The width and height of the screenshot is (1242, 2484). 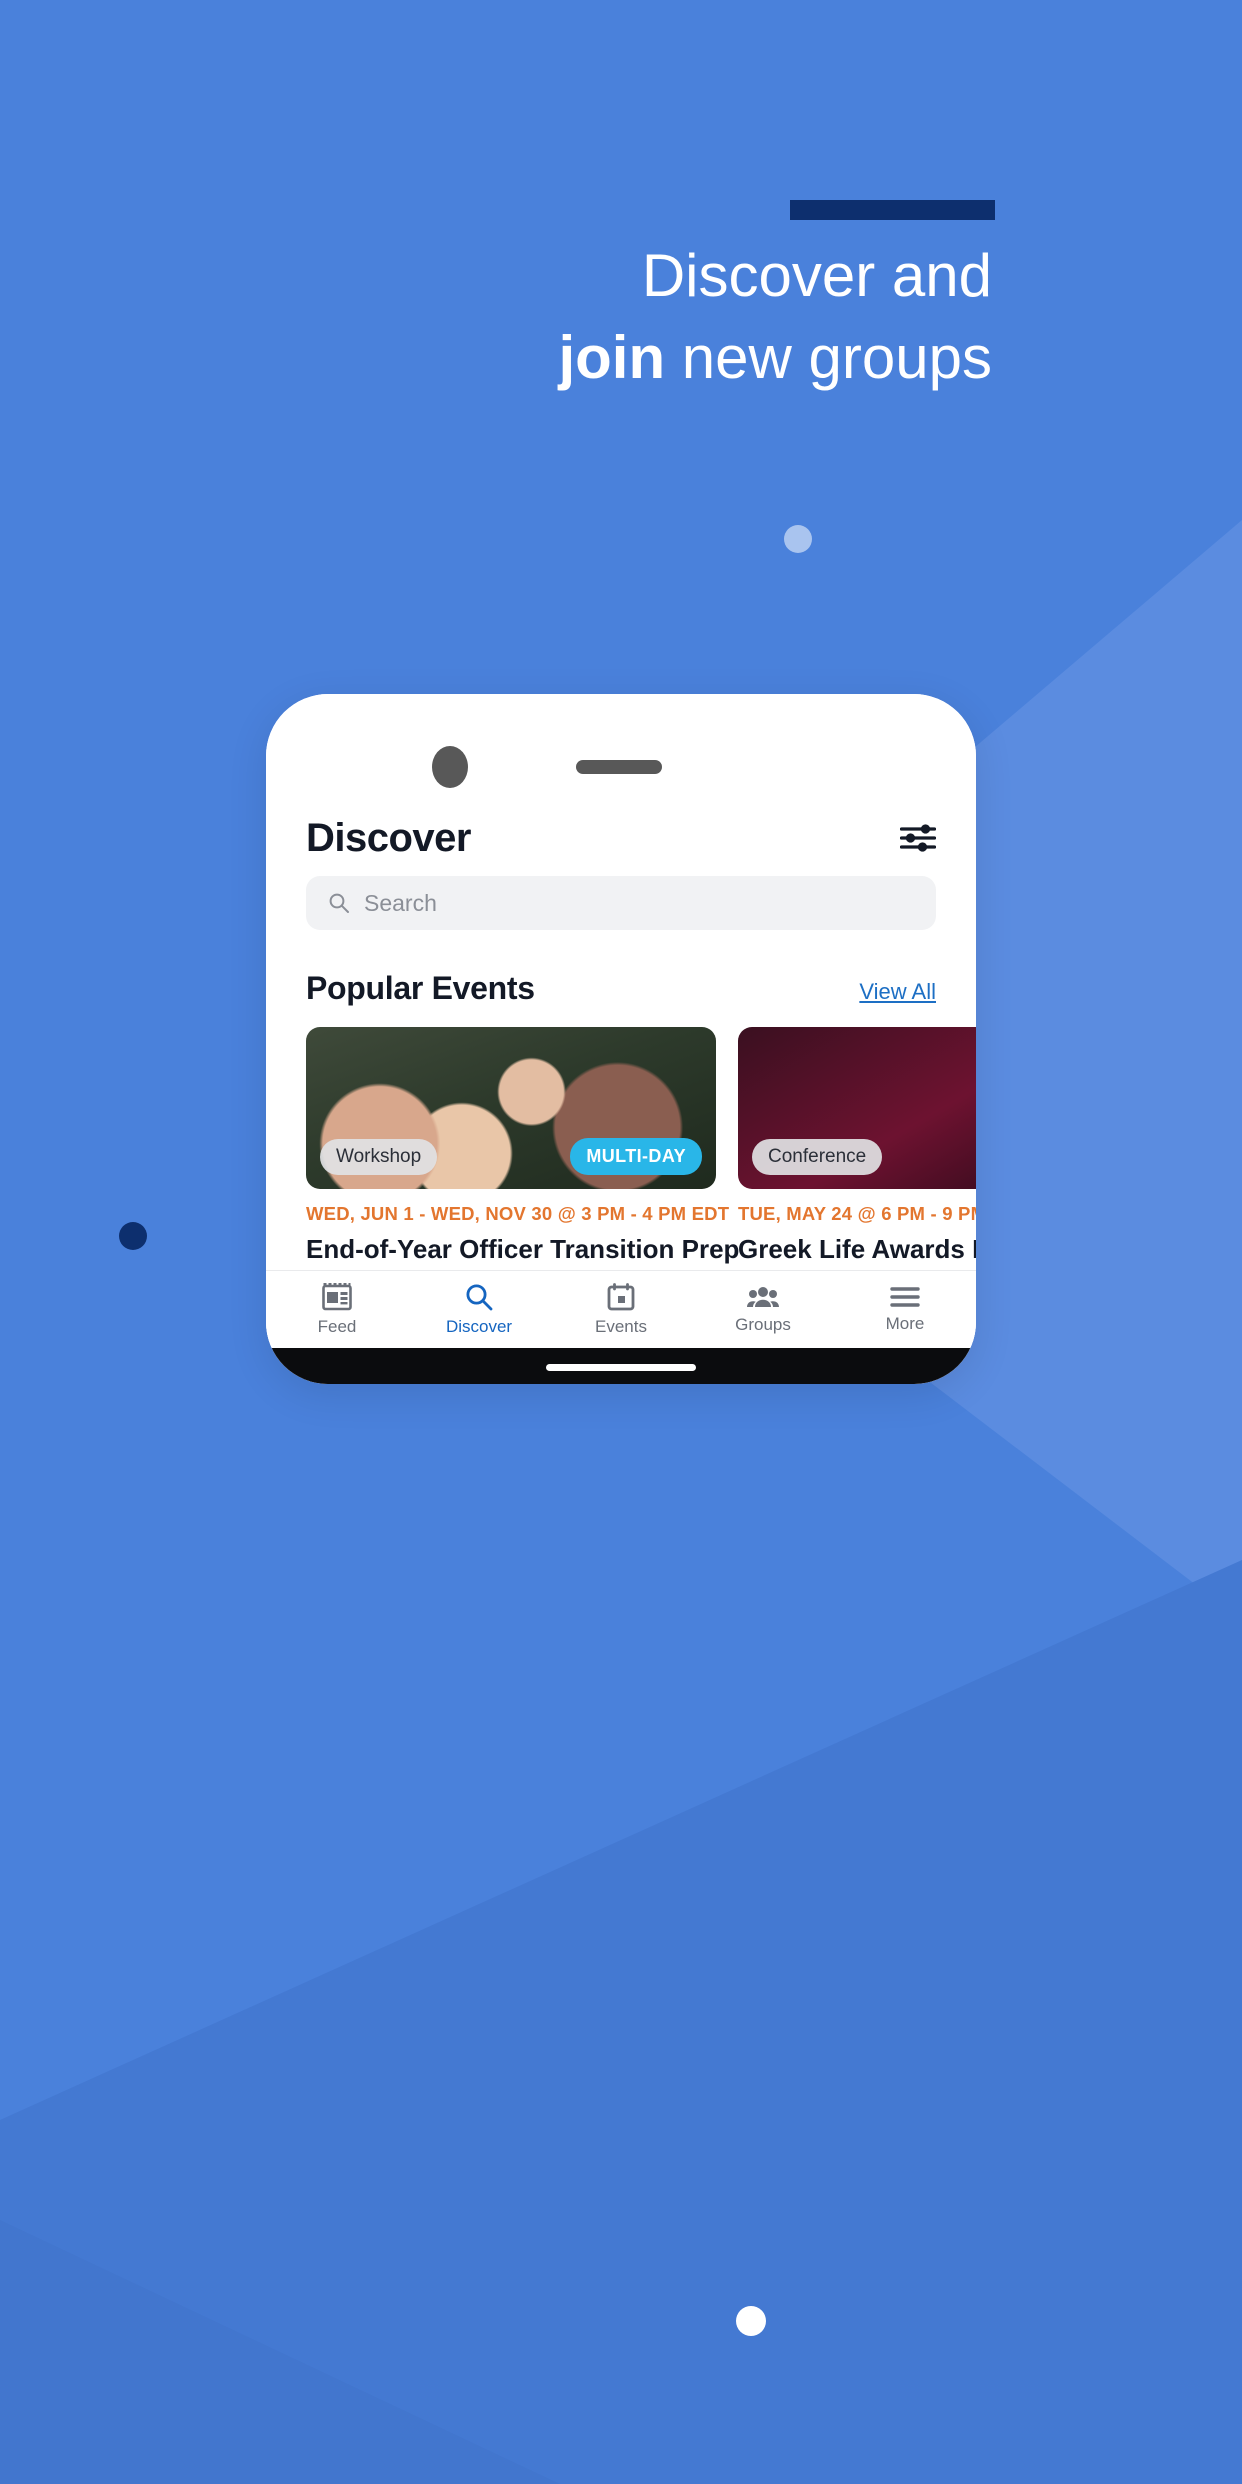 I want to click on people-icon, so click(x=763, y=1296).